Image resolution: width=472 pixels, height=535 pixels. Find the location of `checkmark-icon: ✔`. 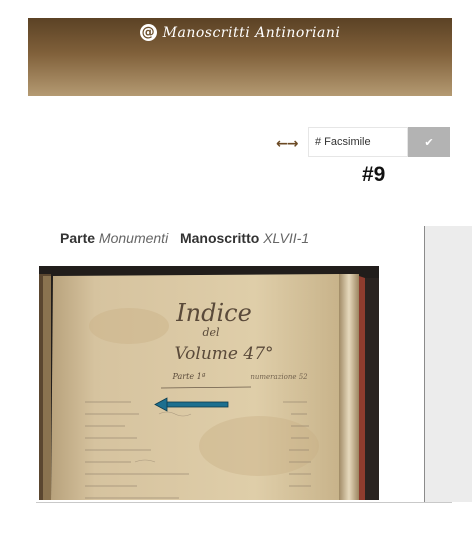

checkmark-icon: ✔ is located at coordinates (429, 142).